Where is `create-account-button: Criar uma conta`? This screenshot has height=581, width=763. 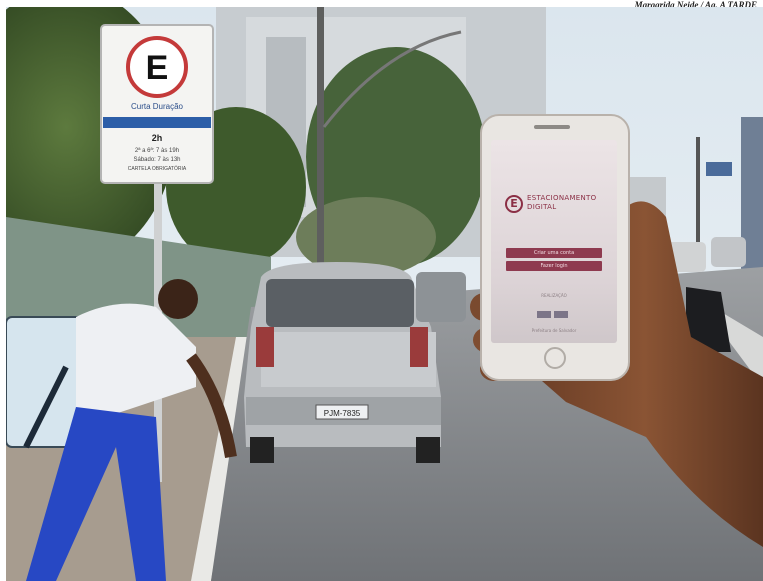 create-account-button: Criar uma conta is located at coordinates (554, 253).